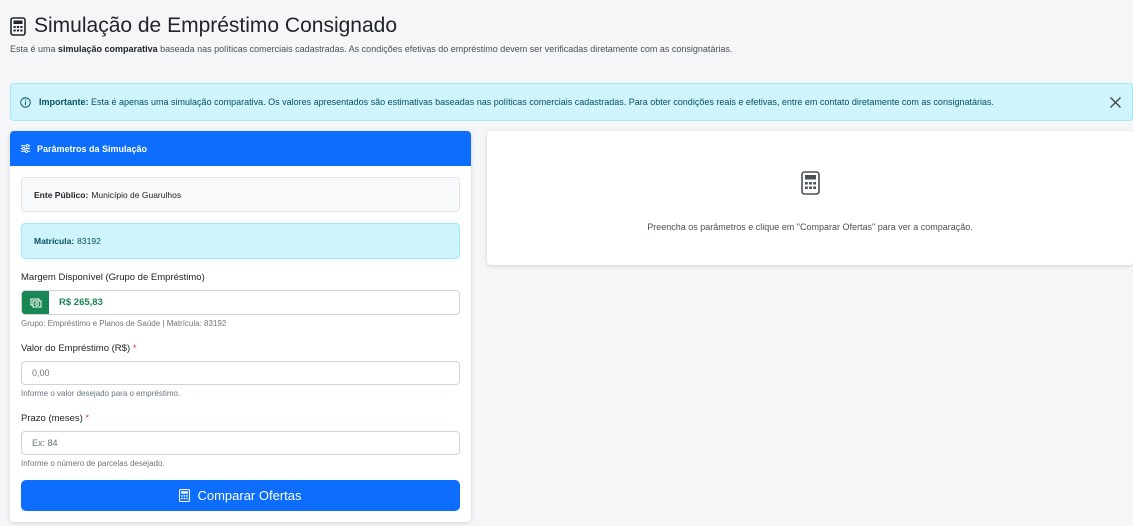 The width and height of the screenshot is (1133, 526). Describe the element at coordinates (25, 148) in the screenshot. I see `sliders-icon` at that location.